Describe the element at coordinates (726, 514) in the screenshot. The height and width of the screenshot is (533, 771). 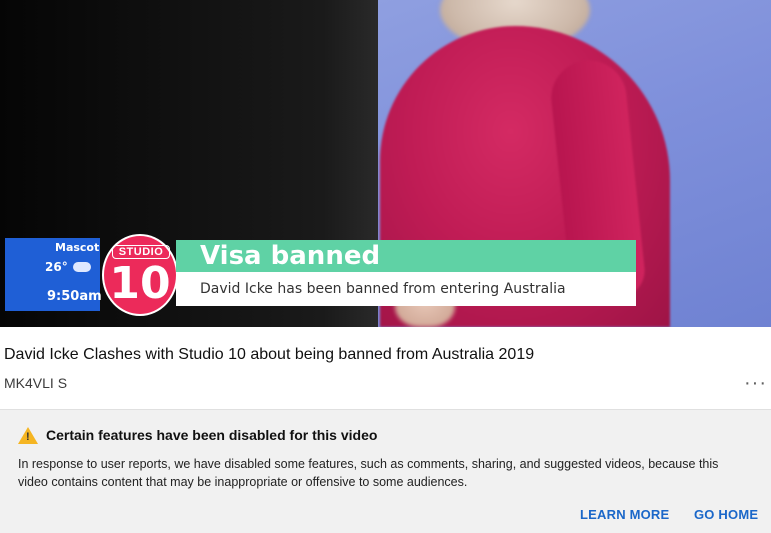
I see `go-home-button: GO HOME` at that location.